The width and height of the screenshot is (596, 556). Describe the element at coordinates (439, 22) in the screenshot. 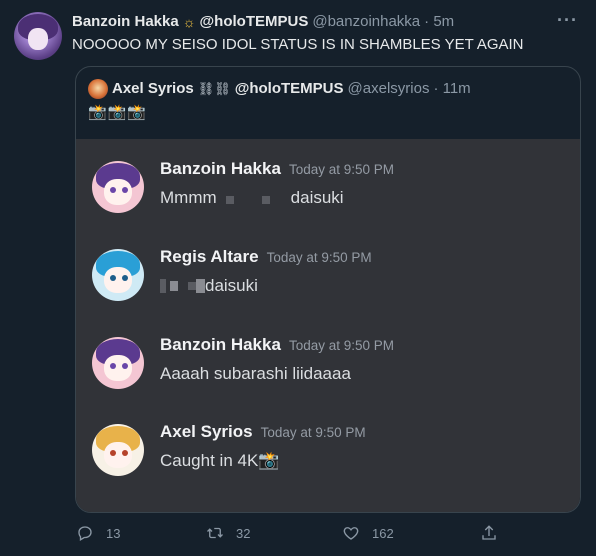

I see `tweet-time: · 5m` at that location.